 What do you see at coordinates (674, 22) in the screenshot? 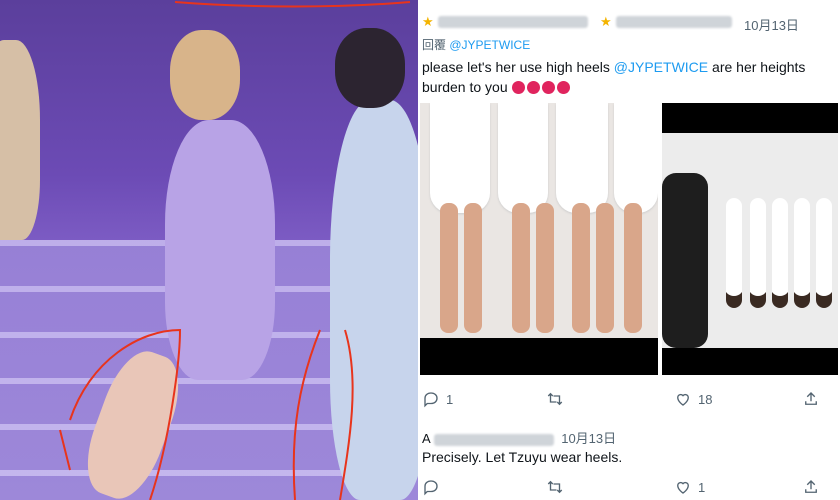
I see `blurred-username` at bounding box center [674, 22].